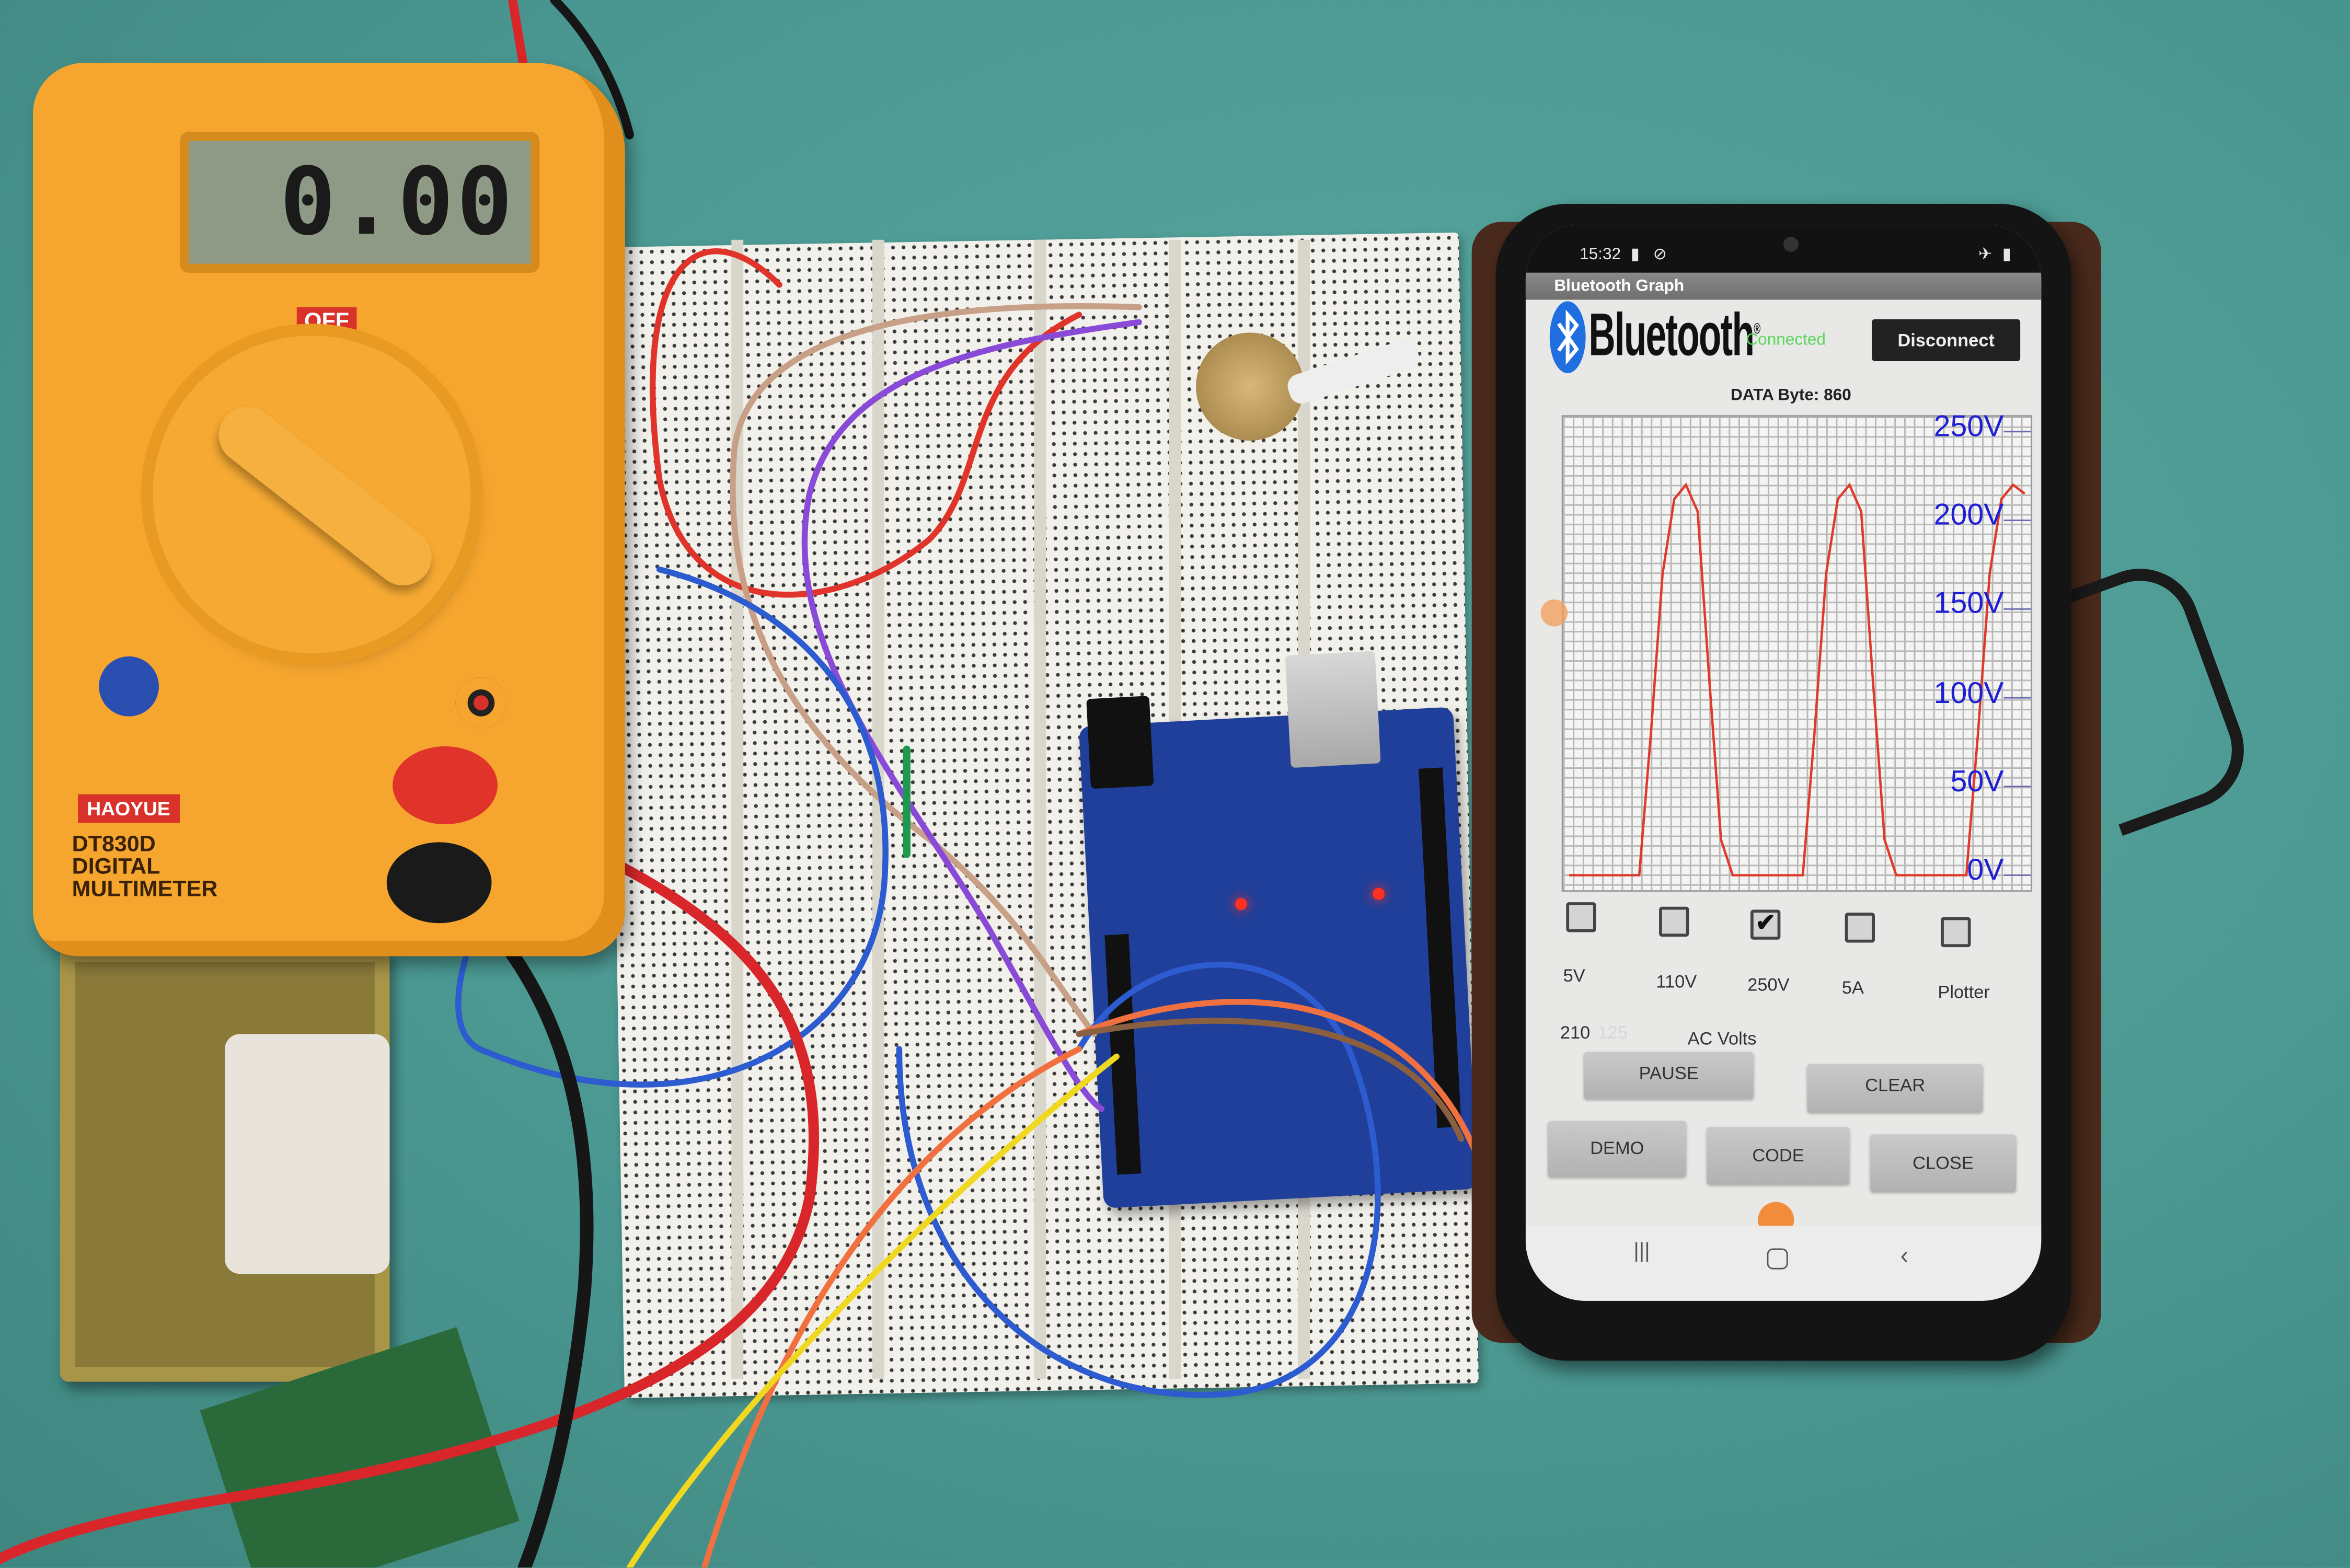 Image resolution: width=2350 pixels, height=1568 pixels. I want to click on status-bar: 15:32 ▮ ⊘ ✈ ▮, so click(1784, 249).